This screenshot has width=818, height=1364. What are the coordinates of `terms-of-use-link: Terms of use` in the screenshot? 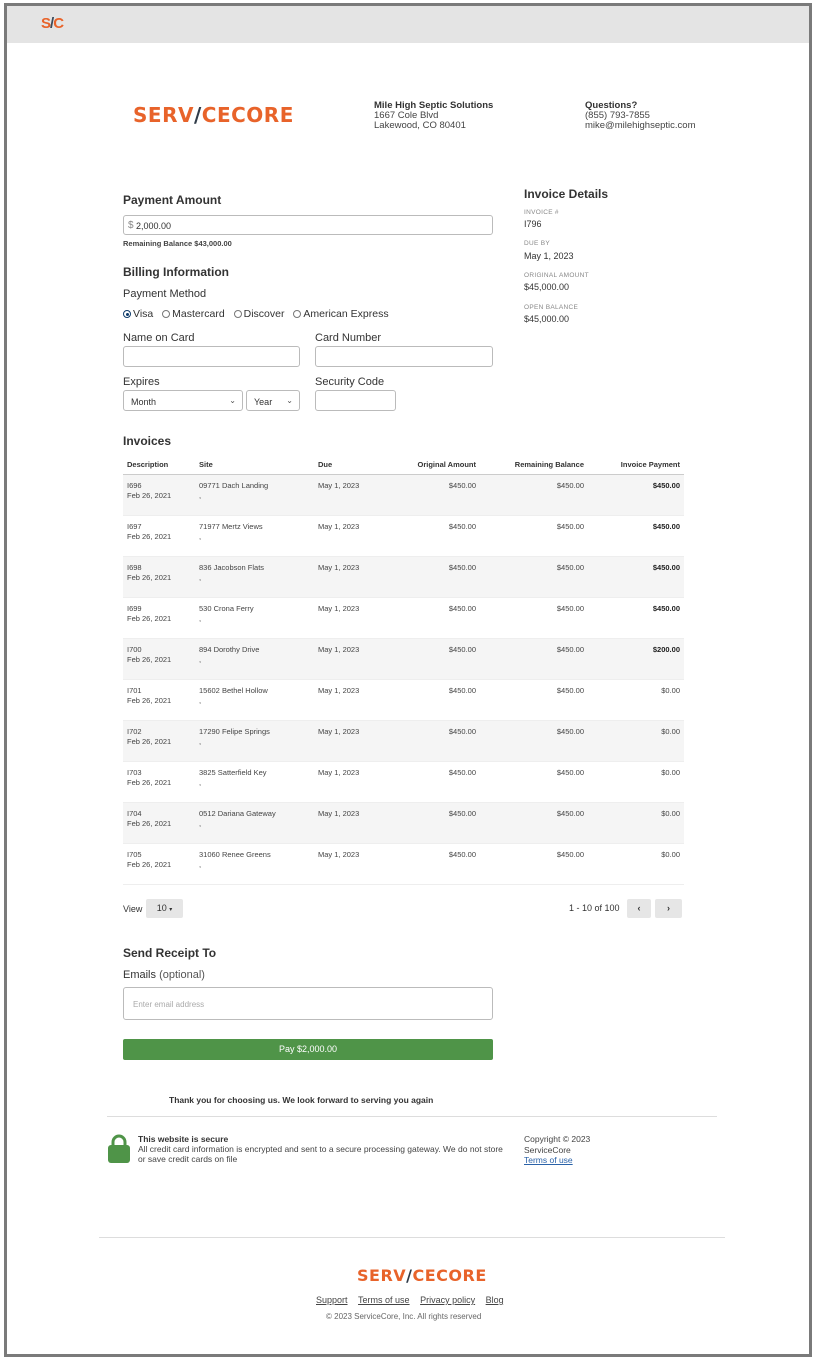 It's located at (557, 1160).